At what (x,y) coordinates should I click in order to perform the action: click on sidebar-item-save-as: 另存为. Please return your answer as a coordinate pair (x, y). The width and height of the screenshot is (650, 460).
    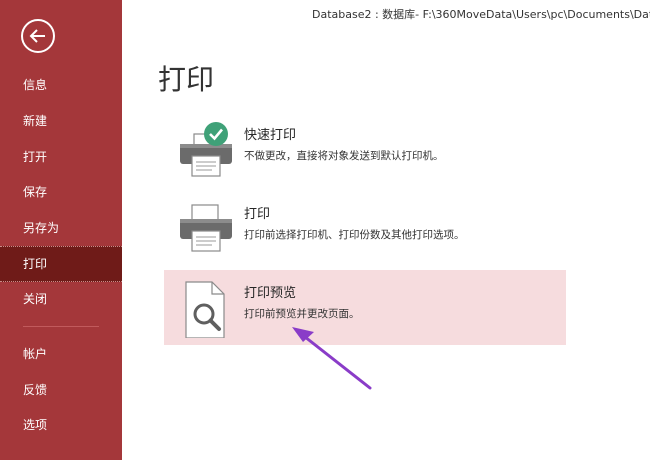
    Looking at the image, I should click on (61, 228).